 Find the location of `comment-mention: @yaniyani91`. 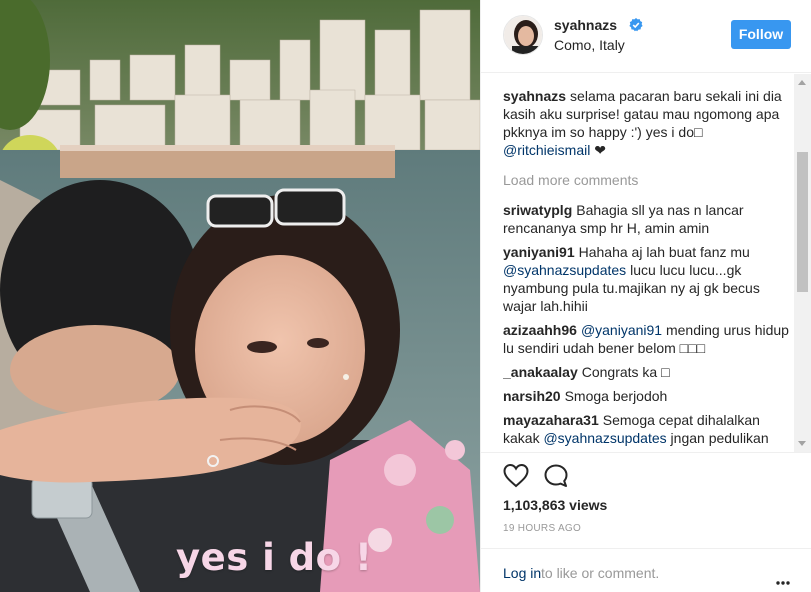

comment-mention: @yaniyani91 is located at coordinates (621, 330).